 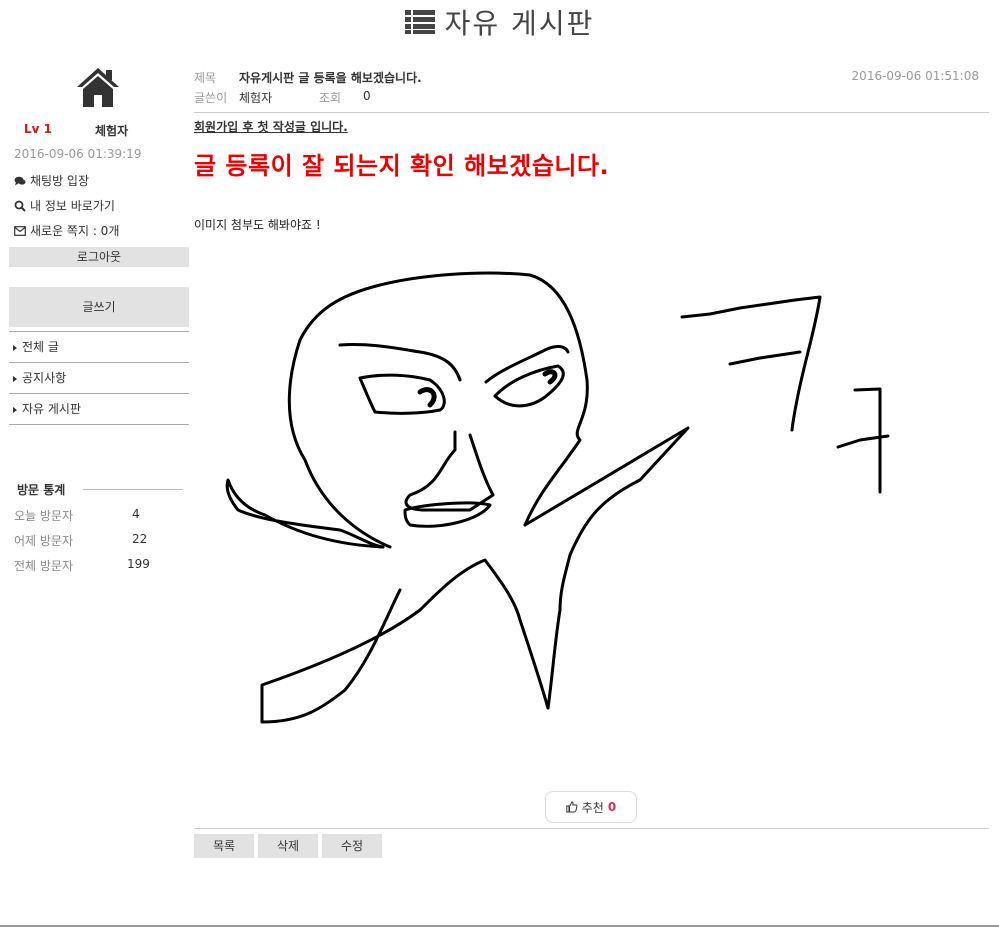 I want to click on stat-label: 어제 방문자, so click(x=44, y=541).